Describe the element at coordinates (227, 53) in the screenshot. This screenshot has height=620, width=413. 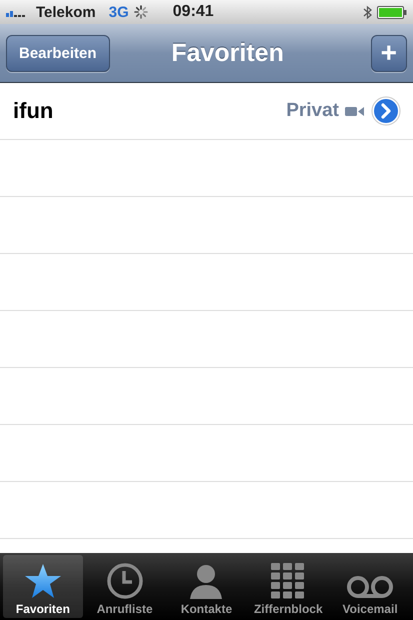
I see `screen-title: Favoriten` at that location.